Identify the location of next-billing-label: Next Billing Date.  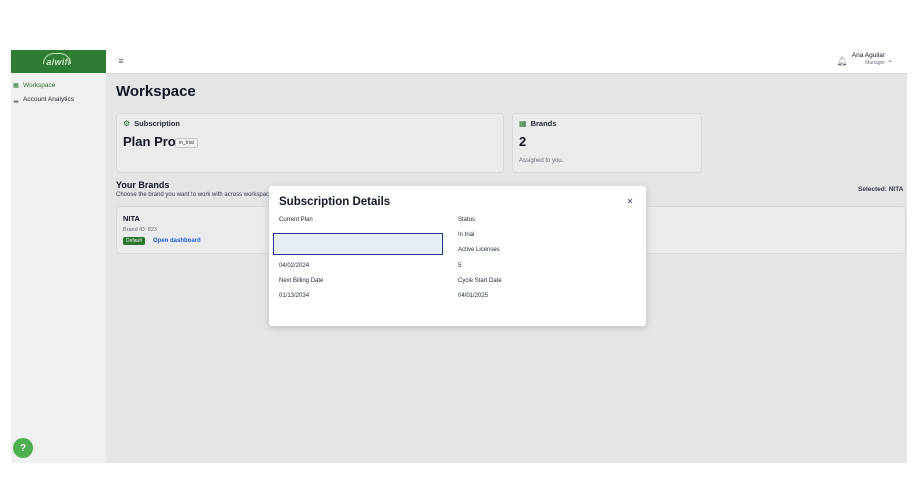
(301, 281).